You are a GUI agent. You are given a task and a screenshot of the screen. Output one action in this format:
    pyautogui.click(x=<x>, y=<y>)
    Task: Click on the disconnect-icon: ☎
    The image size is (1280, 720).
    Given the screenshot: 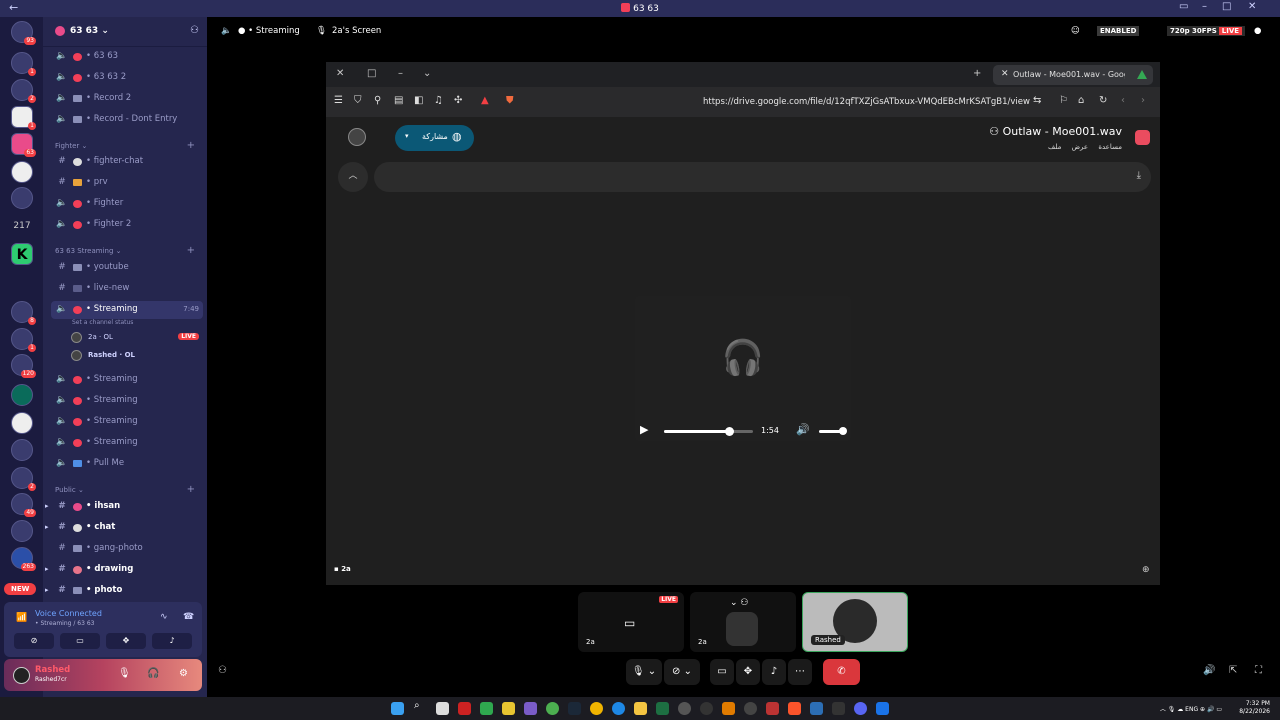 What is the action you would take?
    pyautogui.click(x=188, y=617)
    